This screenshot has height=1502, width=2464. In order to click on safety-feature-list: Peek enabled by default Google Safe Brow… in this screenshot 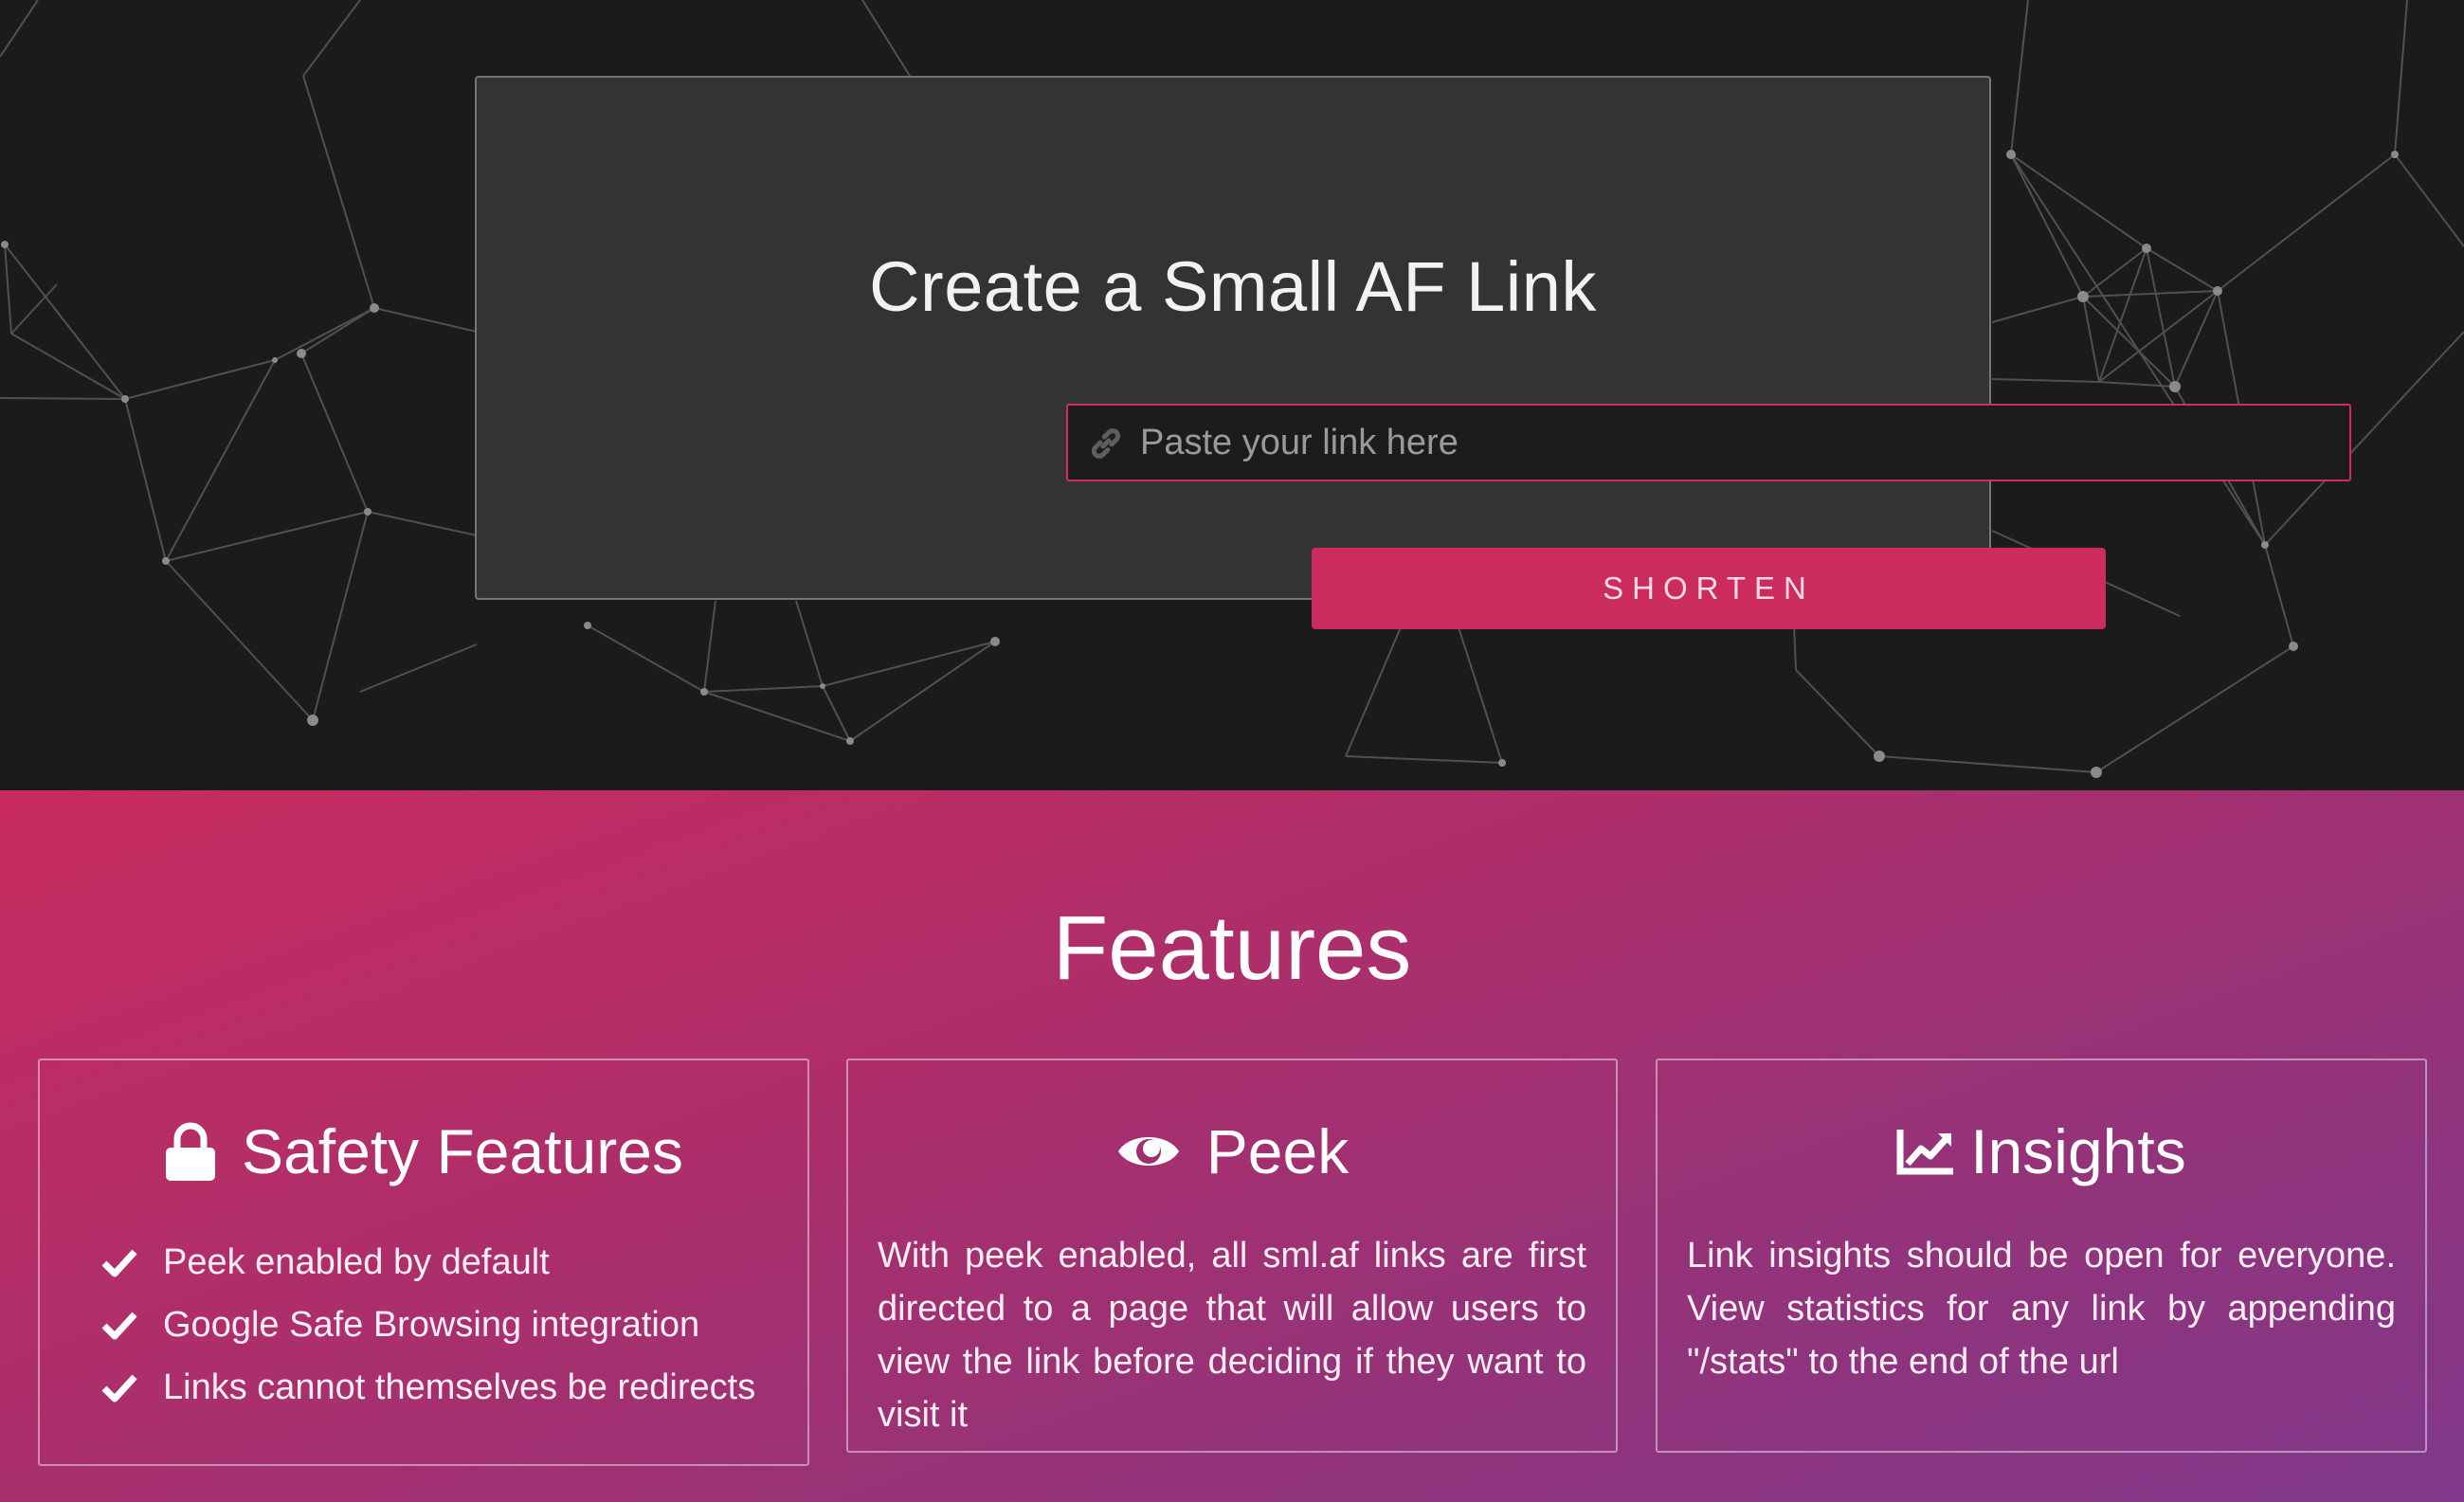, I will do `click(428, 1325)`.